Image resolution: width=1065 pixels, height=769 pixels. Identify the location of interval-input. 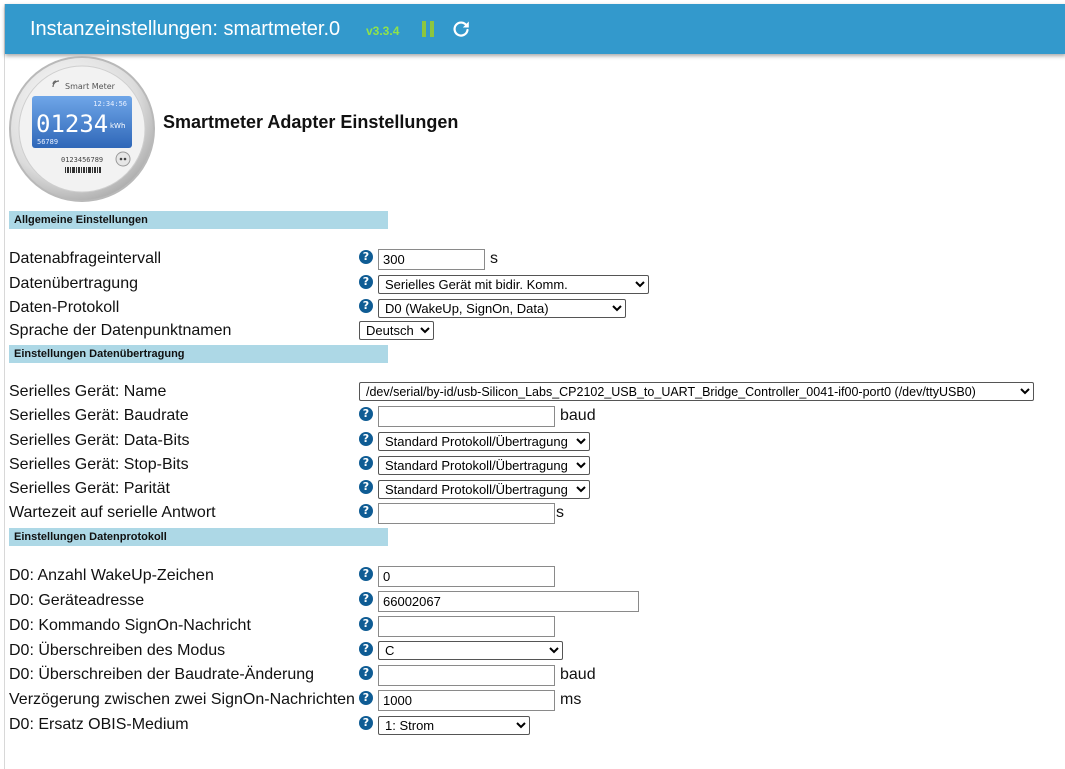
(431, 259).